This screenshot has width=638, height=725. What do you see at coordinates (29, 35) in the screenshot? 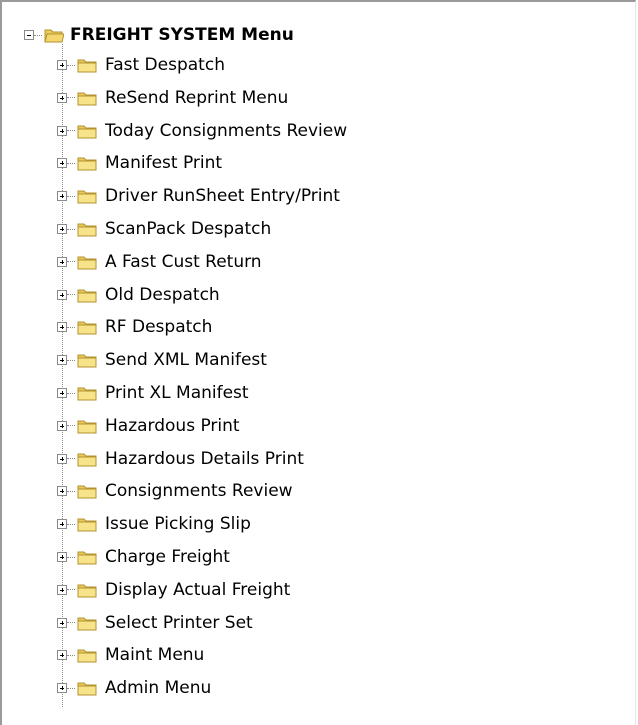
I see `collapse-icon` at bounding box center [29, 35].